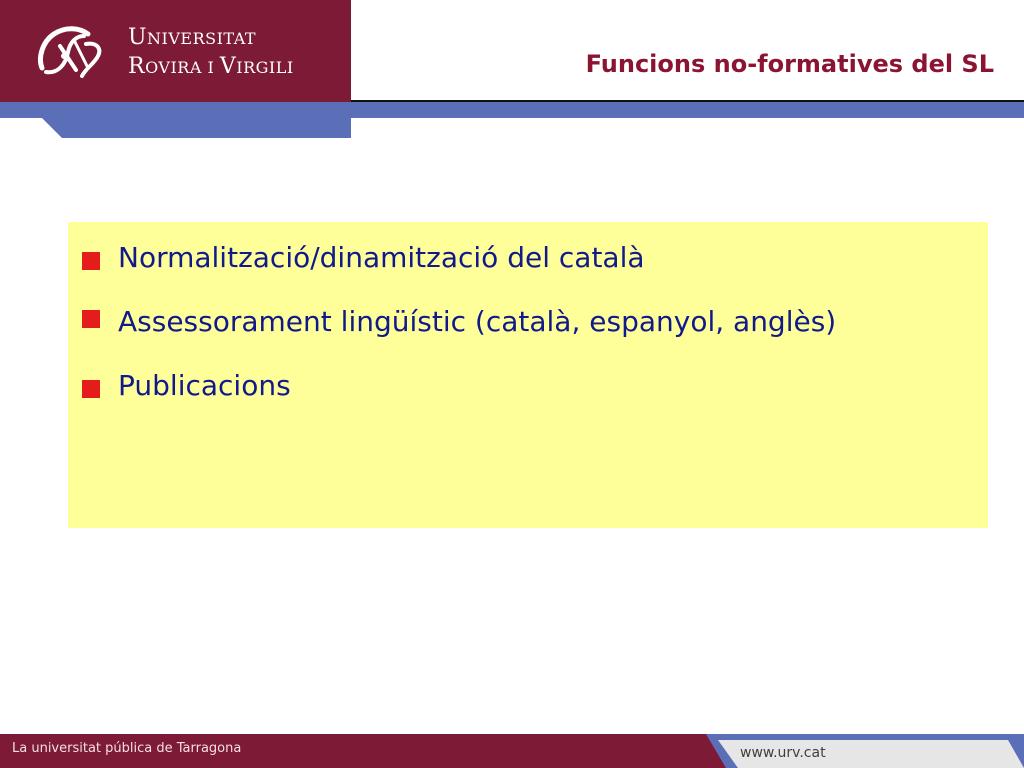 The image size is (1024, 768). Describe the element at coordinates (127, 748) in the screenshot. I see `footer-tagline: La universitat pública de Tarragona` at that location.